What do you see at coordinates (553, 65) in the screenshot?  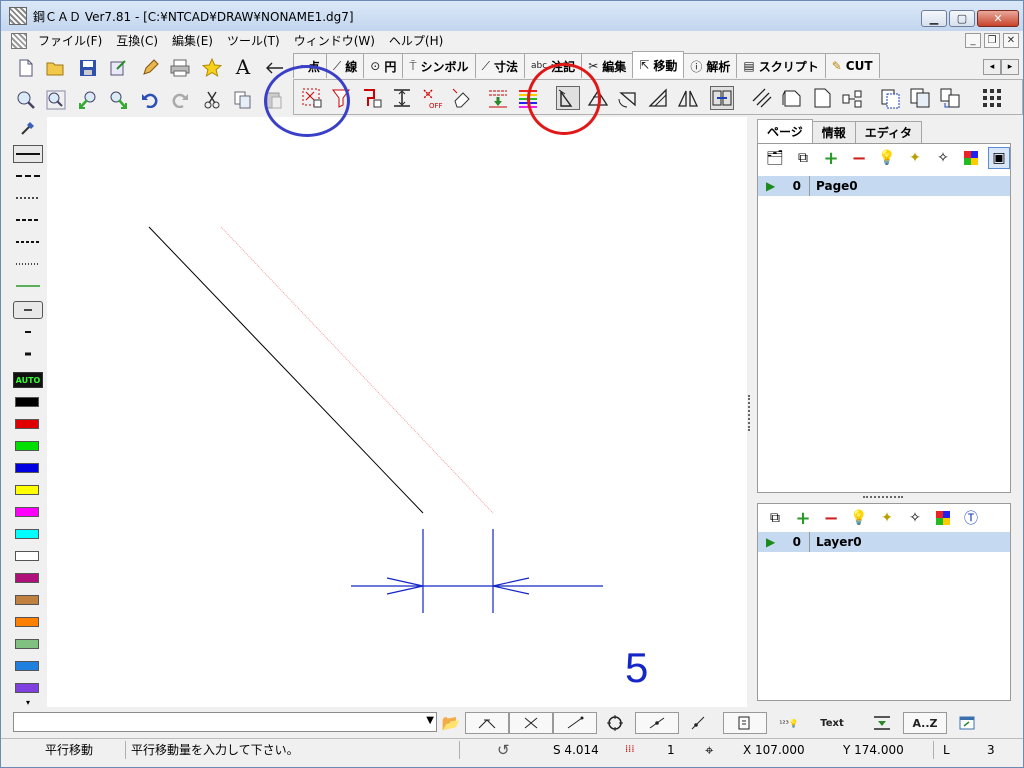 I see `tab-annotation: abc 注記` at bounding box center [553, 65].